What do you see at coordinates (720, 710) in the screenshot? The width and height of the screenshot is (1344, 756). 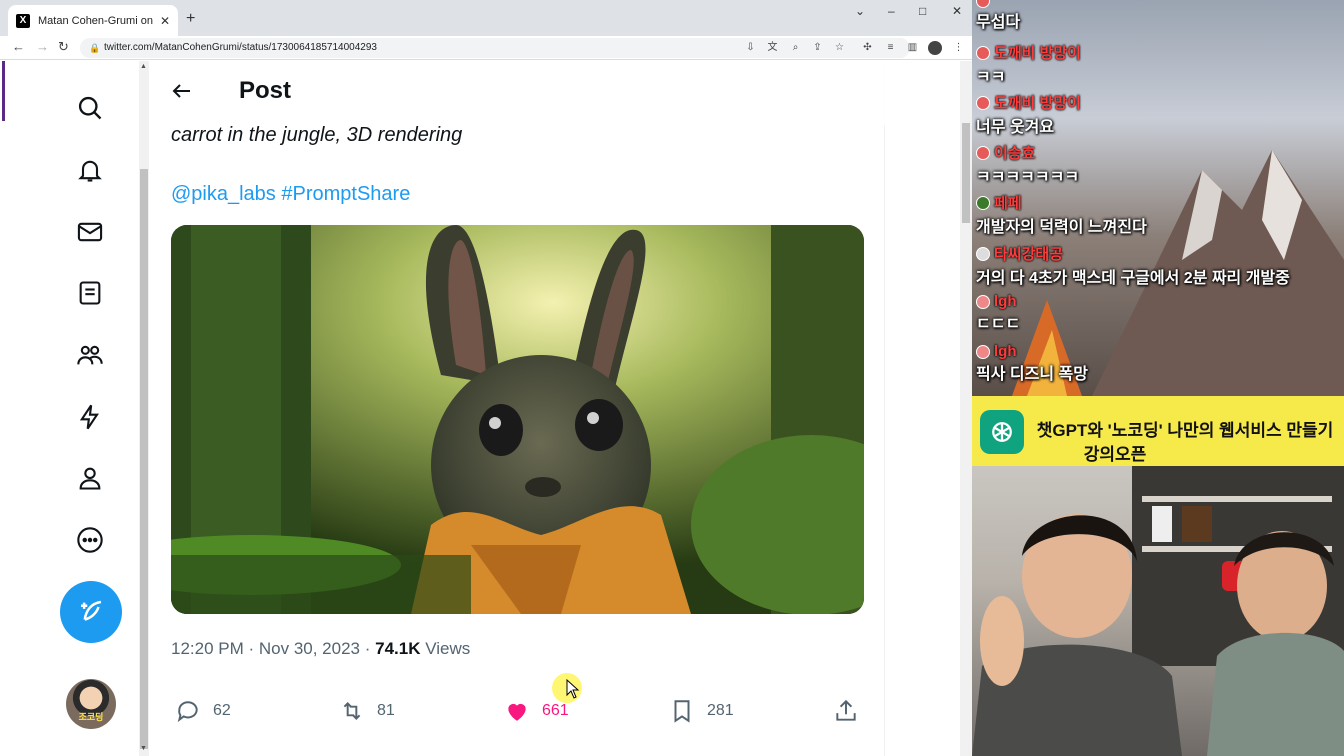 I see `bookmark-count: 281` at bounding box center [720, 710].